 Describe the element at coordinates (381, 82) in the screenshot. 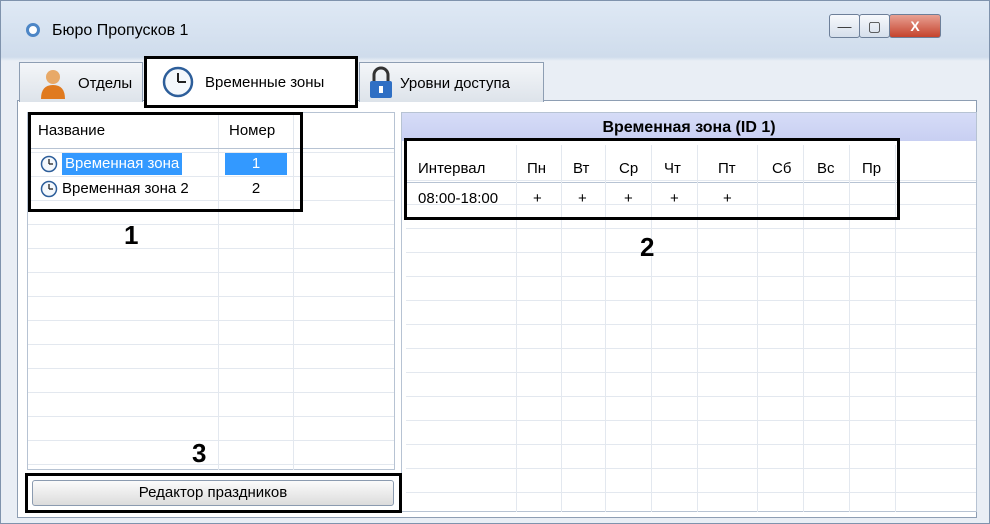

I see `lock-icon` at that location.